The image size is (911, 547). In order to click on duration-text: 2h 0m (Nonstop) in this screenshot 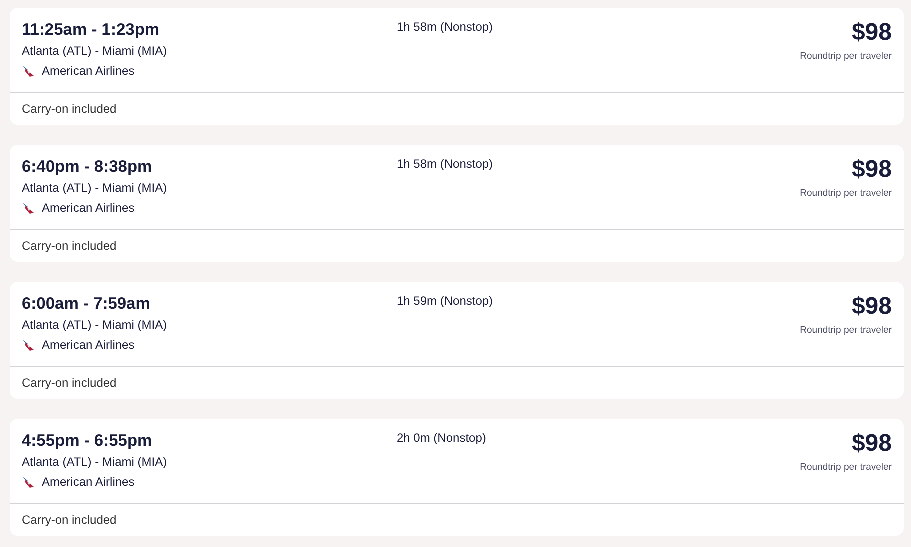, I will do `click(441, 438)`.